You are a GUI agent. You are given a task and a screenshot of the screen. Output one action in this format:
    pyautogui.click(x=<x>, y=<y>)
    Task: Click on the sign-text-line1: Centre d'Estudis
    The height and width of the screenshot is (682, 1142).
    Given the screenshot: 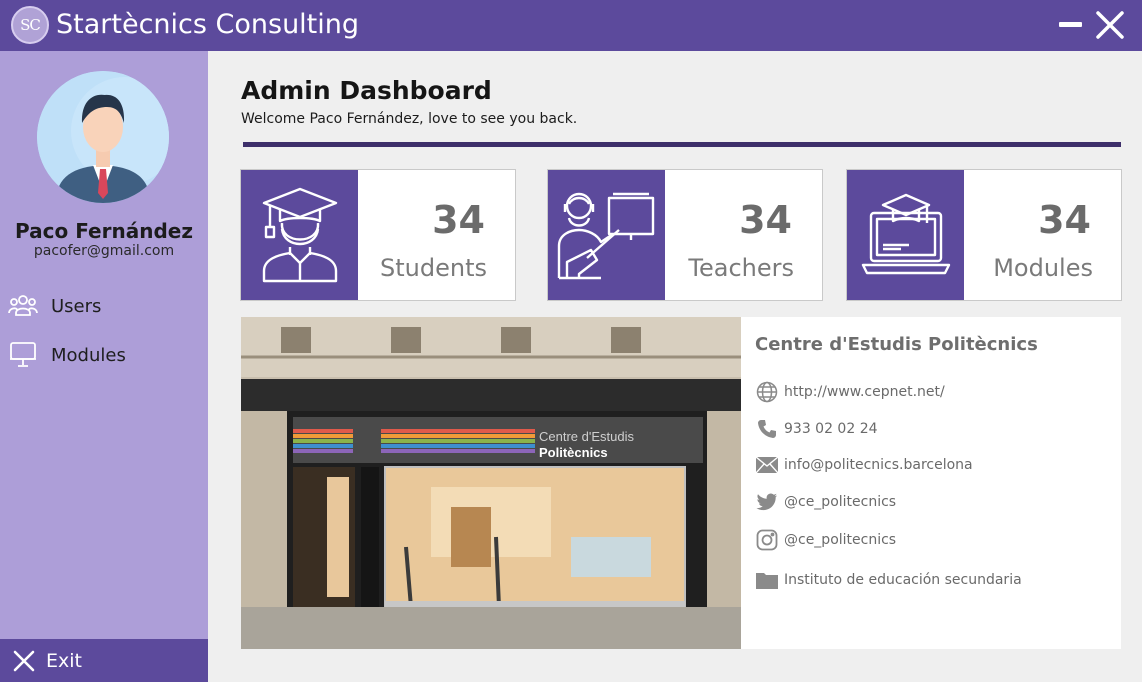 What is the action you would take?
    pyautogui.click(x=586, y=436)
    